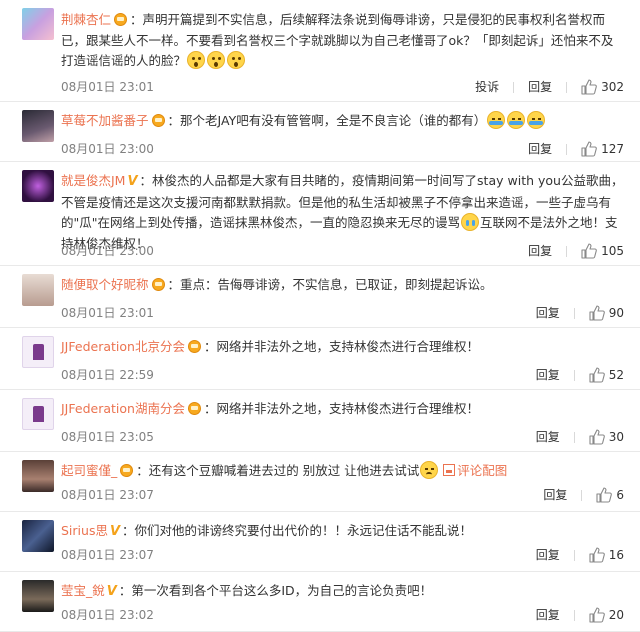 The image size is (640, 632). I want to click on timestamp: 08月01日 23:07, so click(107, 495).